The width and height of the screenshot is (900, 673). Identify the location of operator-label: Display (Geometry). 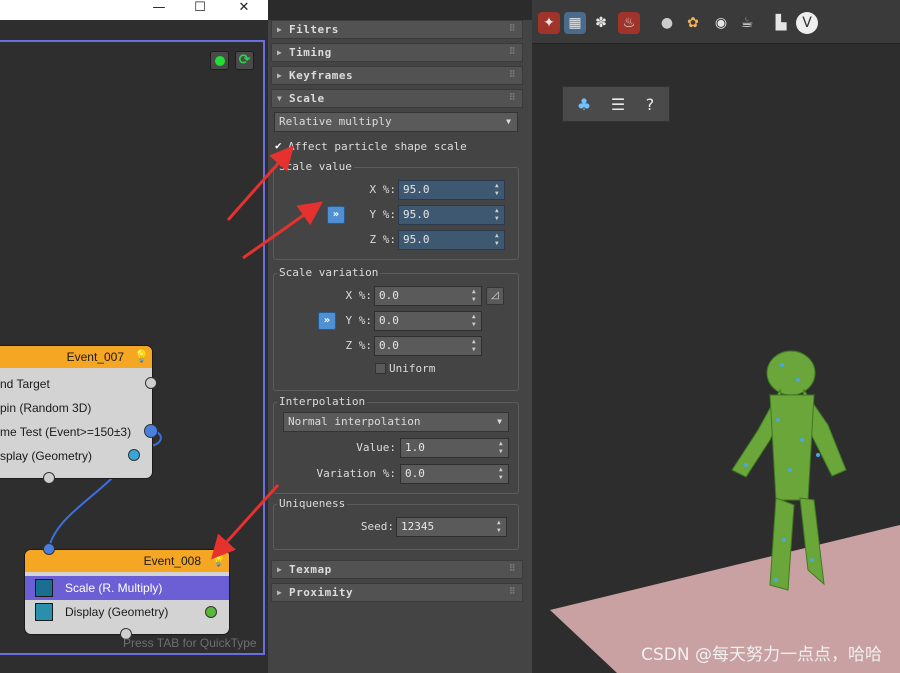
(117, 612).